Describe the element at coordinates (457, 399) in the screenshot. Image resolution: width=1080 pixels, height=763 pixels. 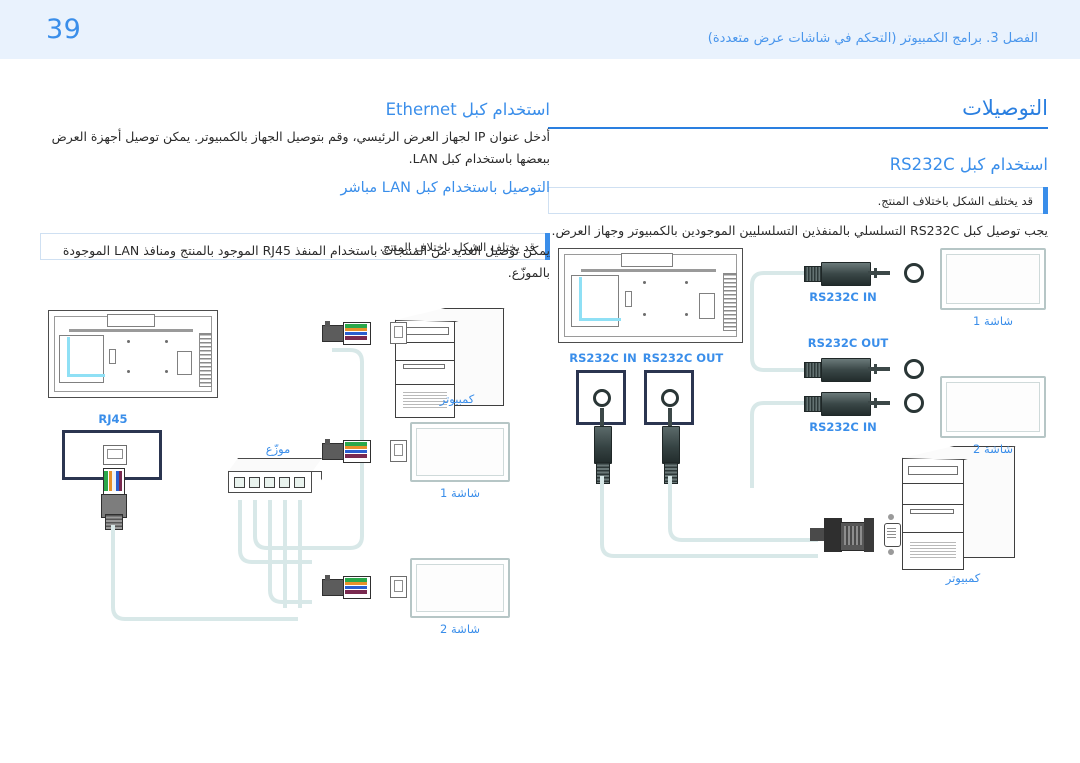
I see `label-computer-left: كمبيوتر` at that location.